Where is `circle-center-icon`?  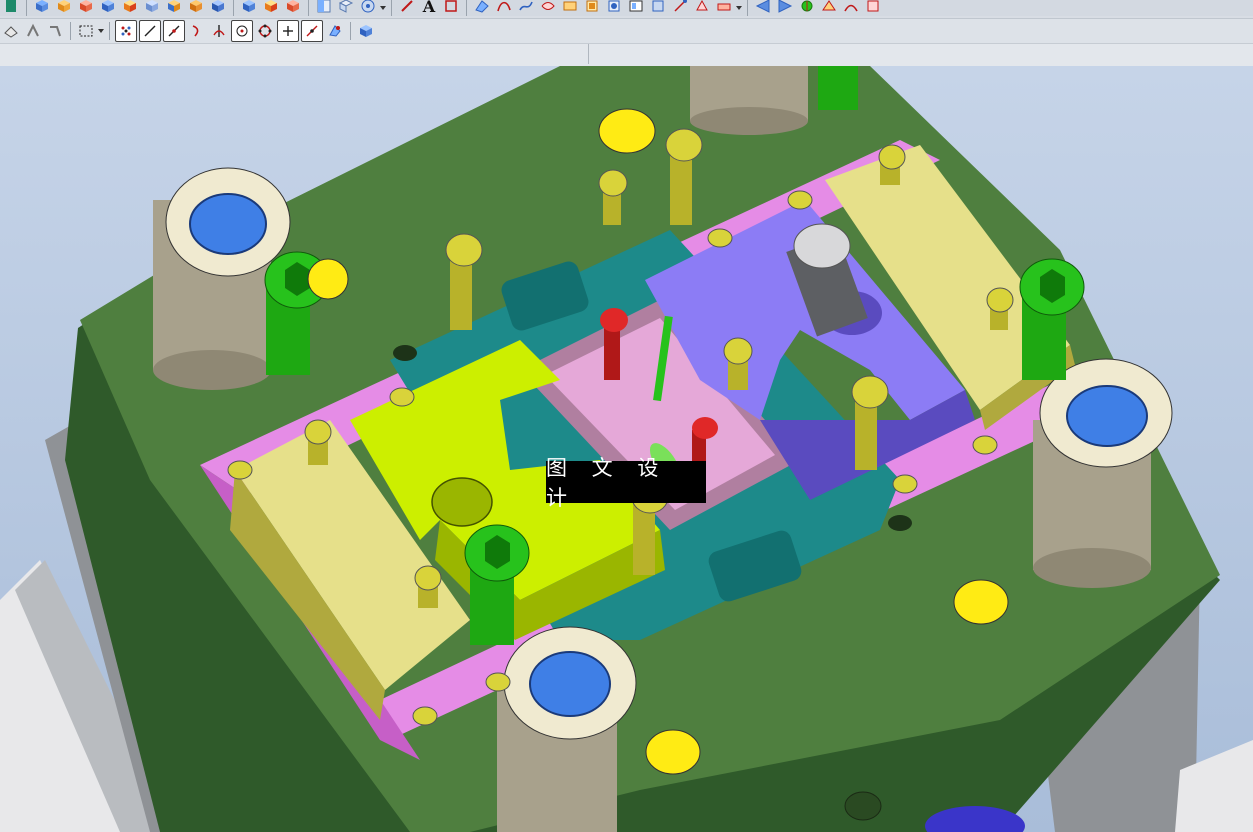 circle-center-icon is located at coordinates (242, 31).